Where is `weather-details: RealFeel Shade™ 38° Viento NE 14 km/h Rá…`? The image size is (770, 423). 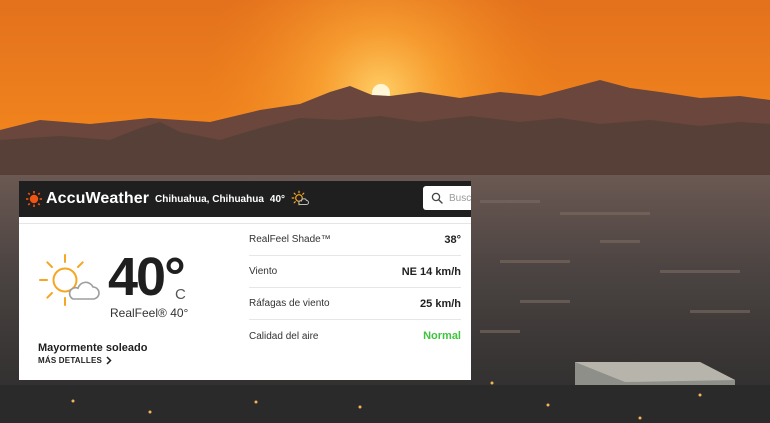 weather-details: RealFeel Shade™ 38° Viento NE 14 km/h Rá… is located at coordinates (355, 288).